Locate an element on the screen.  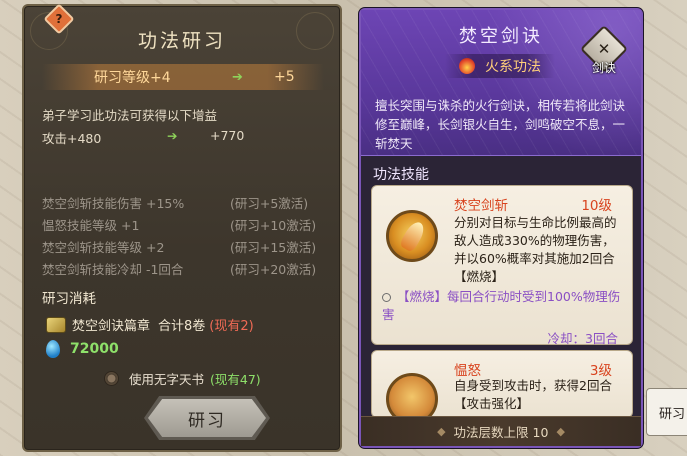
weapon-label: 剑诀 is located at coordinates (603, 68).